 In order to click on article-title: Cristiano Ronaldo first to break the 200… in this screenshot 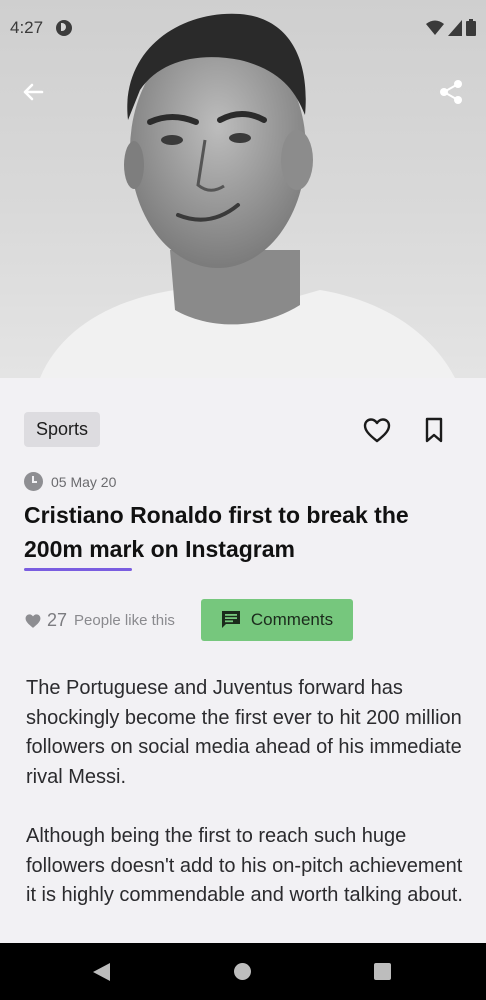, I will do `click(216, 532)`.